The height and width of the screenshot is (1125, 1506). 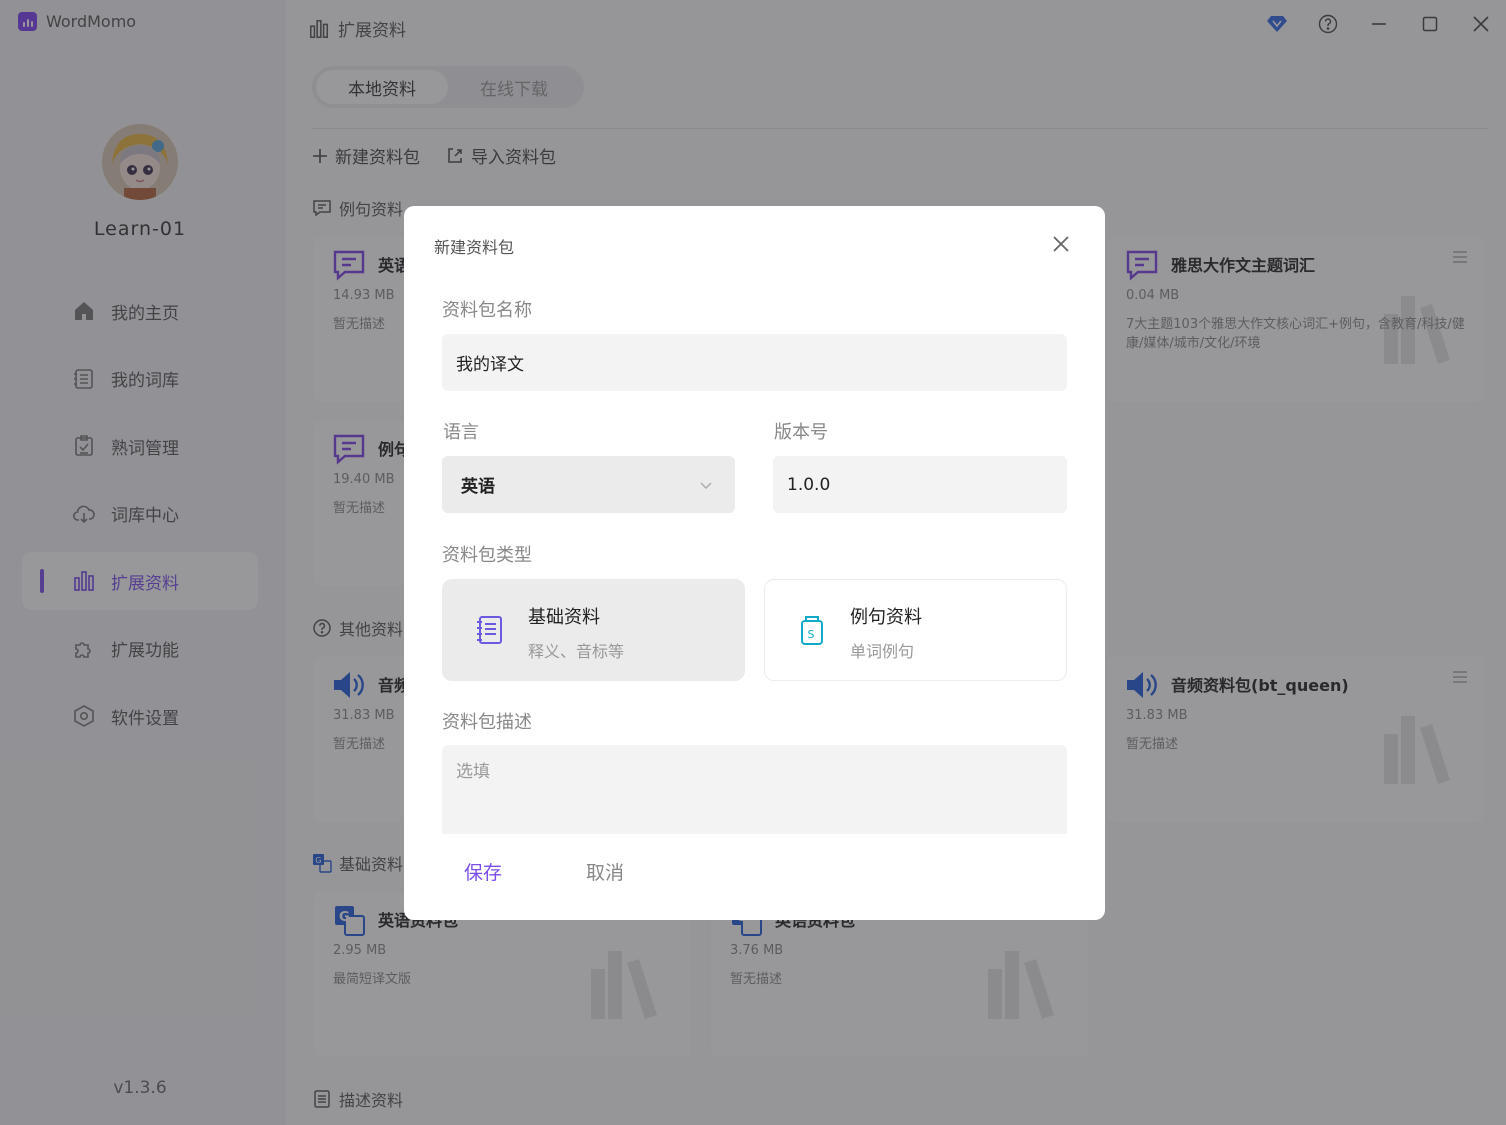 I want to click on dialog-close-button, so click(x=1061, y=244).